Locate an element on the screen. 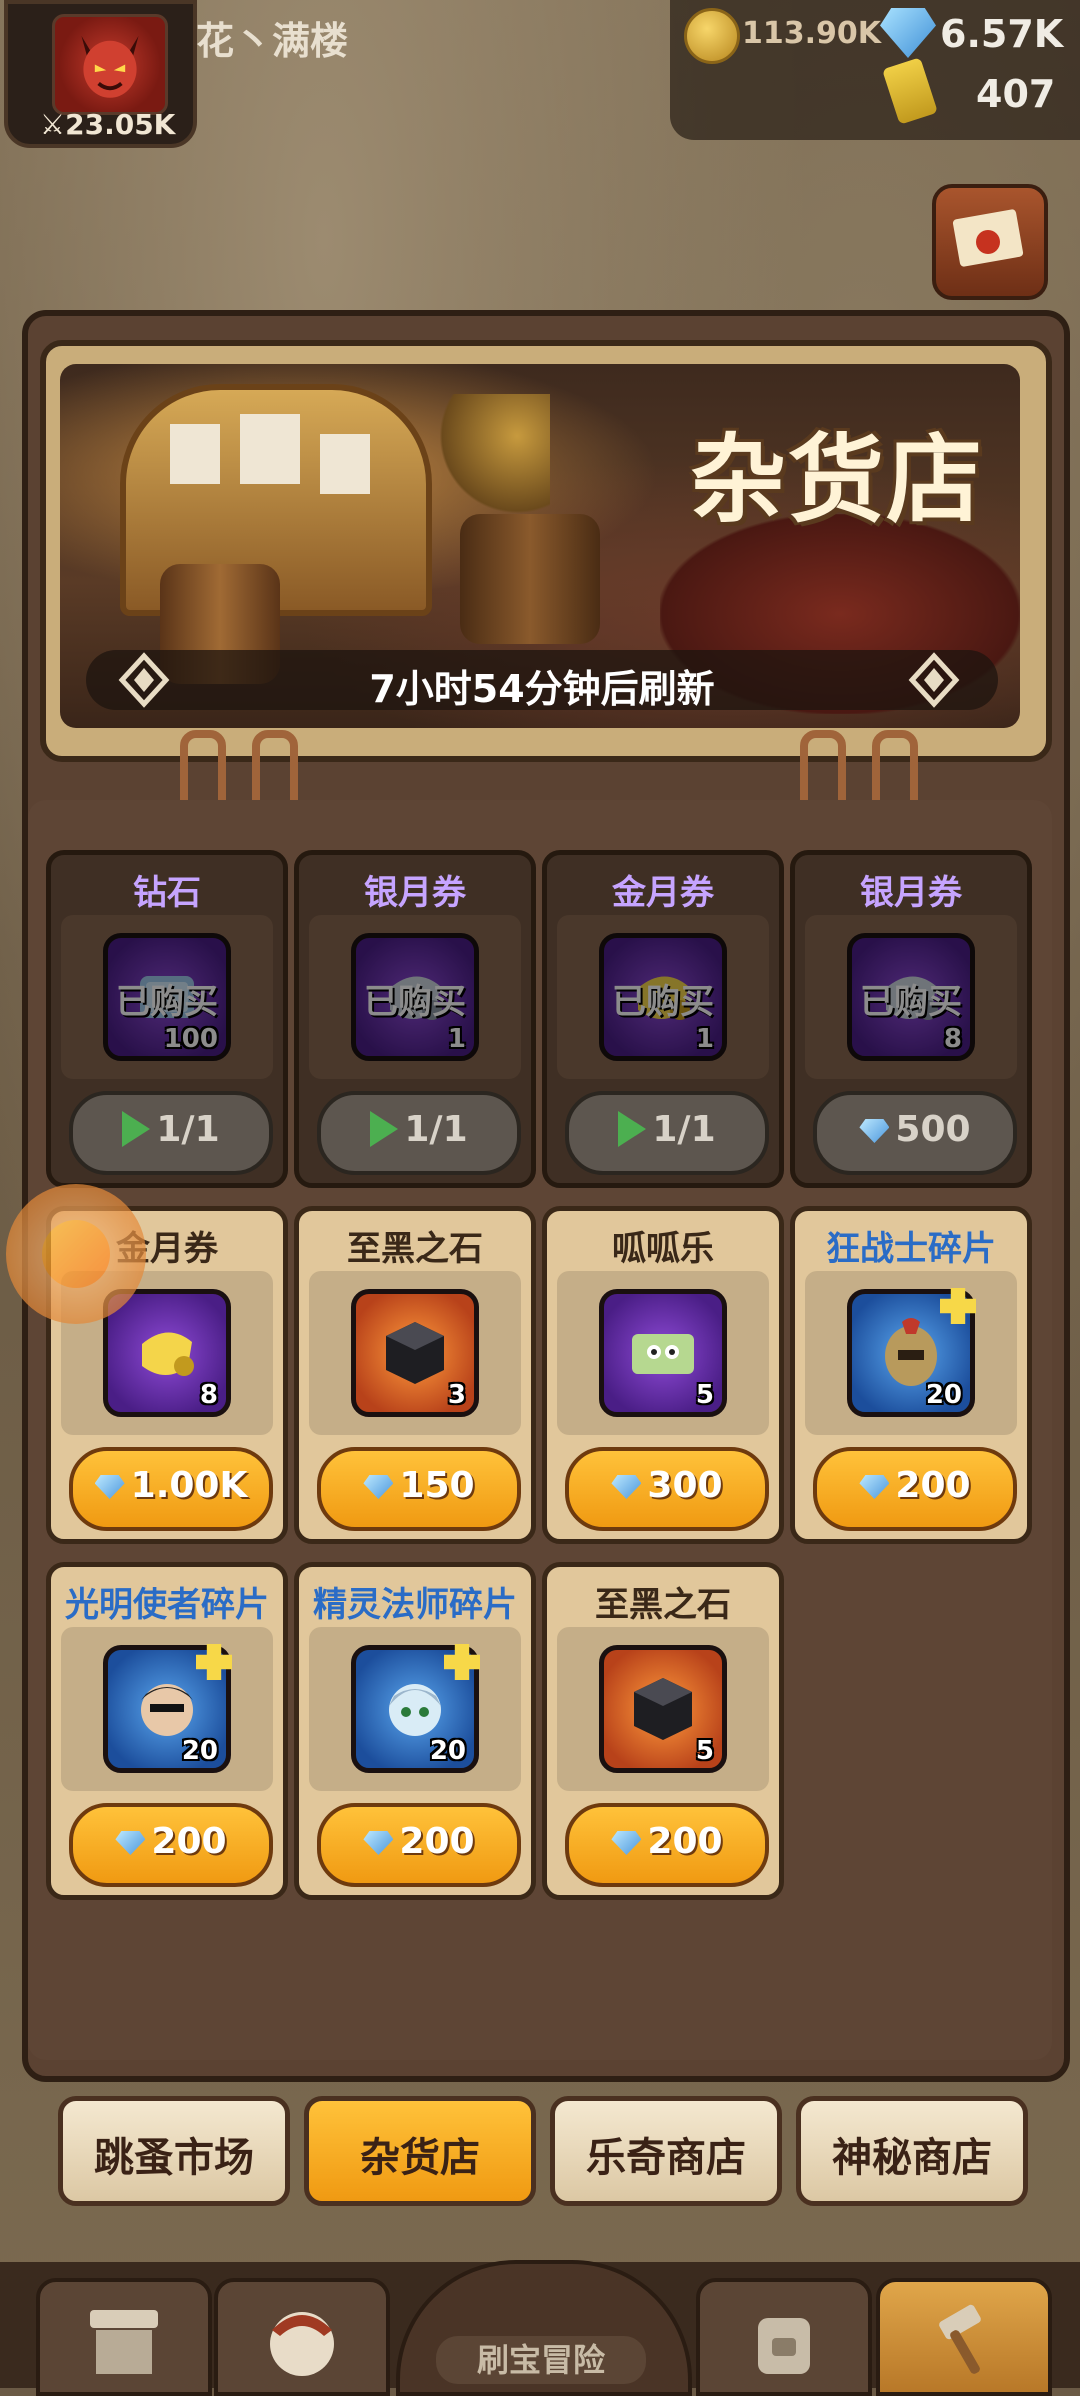  hammer-icon is located at coordinates (960, 2339).